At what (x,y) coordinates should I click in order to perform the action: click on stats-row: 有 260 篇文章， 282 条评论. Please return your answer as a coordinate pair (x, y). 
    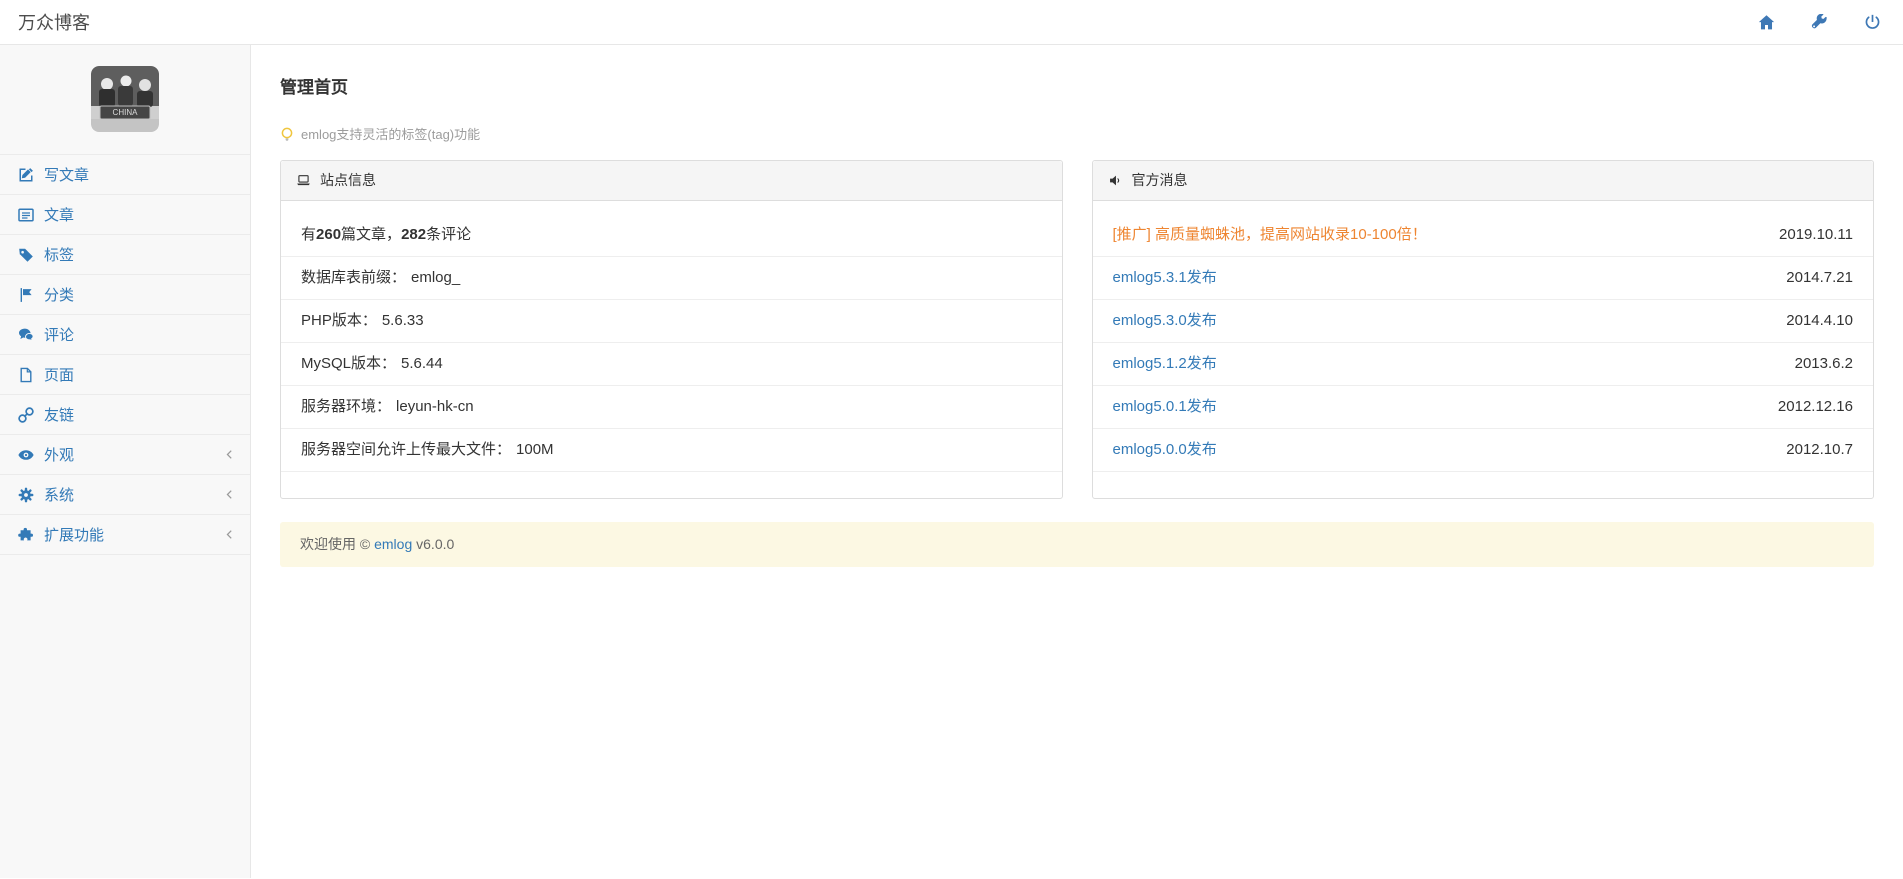
    Looking at the image, I should click on (671, 235).